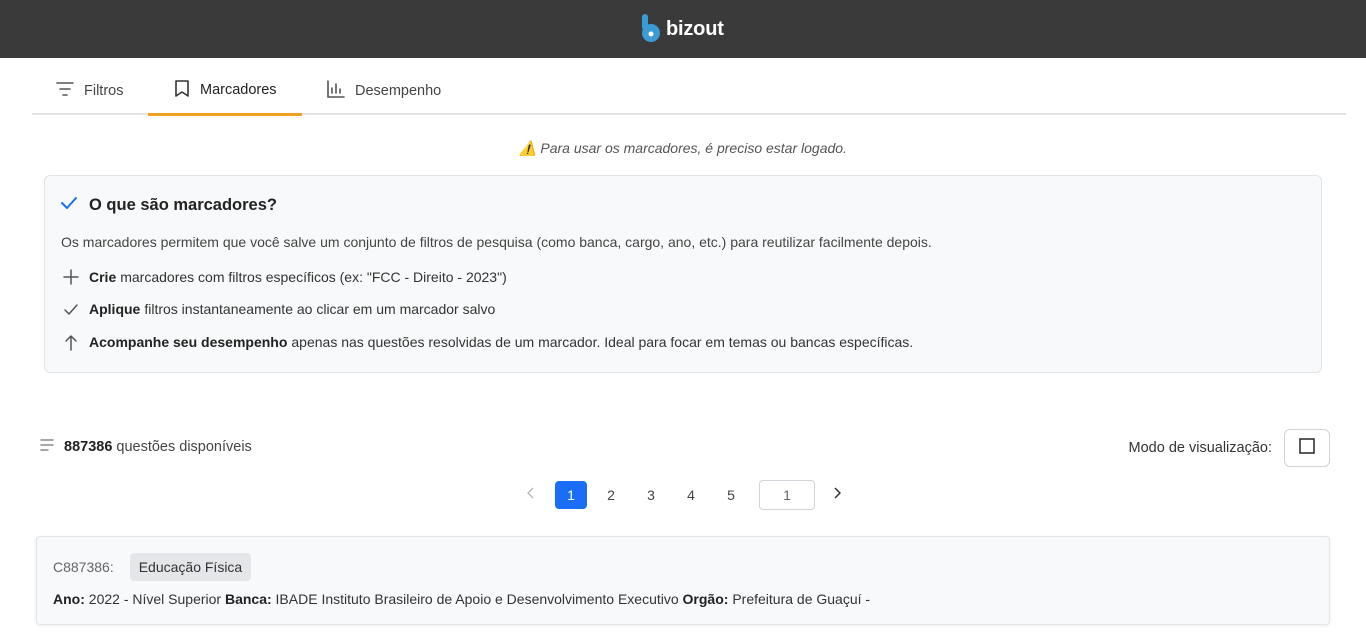 This screenshot has width=1366, height=642. I want to click on tab-desempenho-label: Desempenho, so click(398, 90).